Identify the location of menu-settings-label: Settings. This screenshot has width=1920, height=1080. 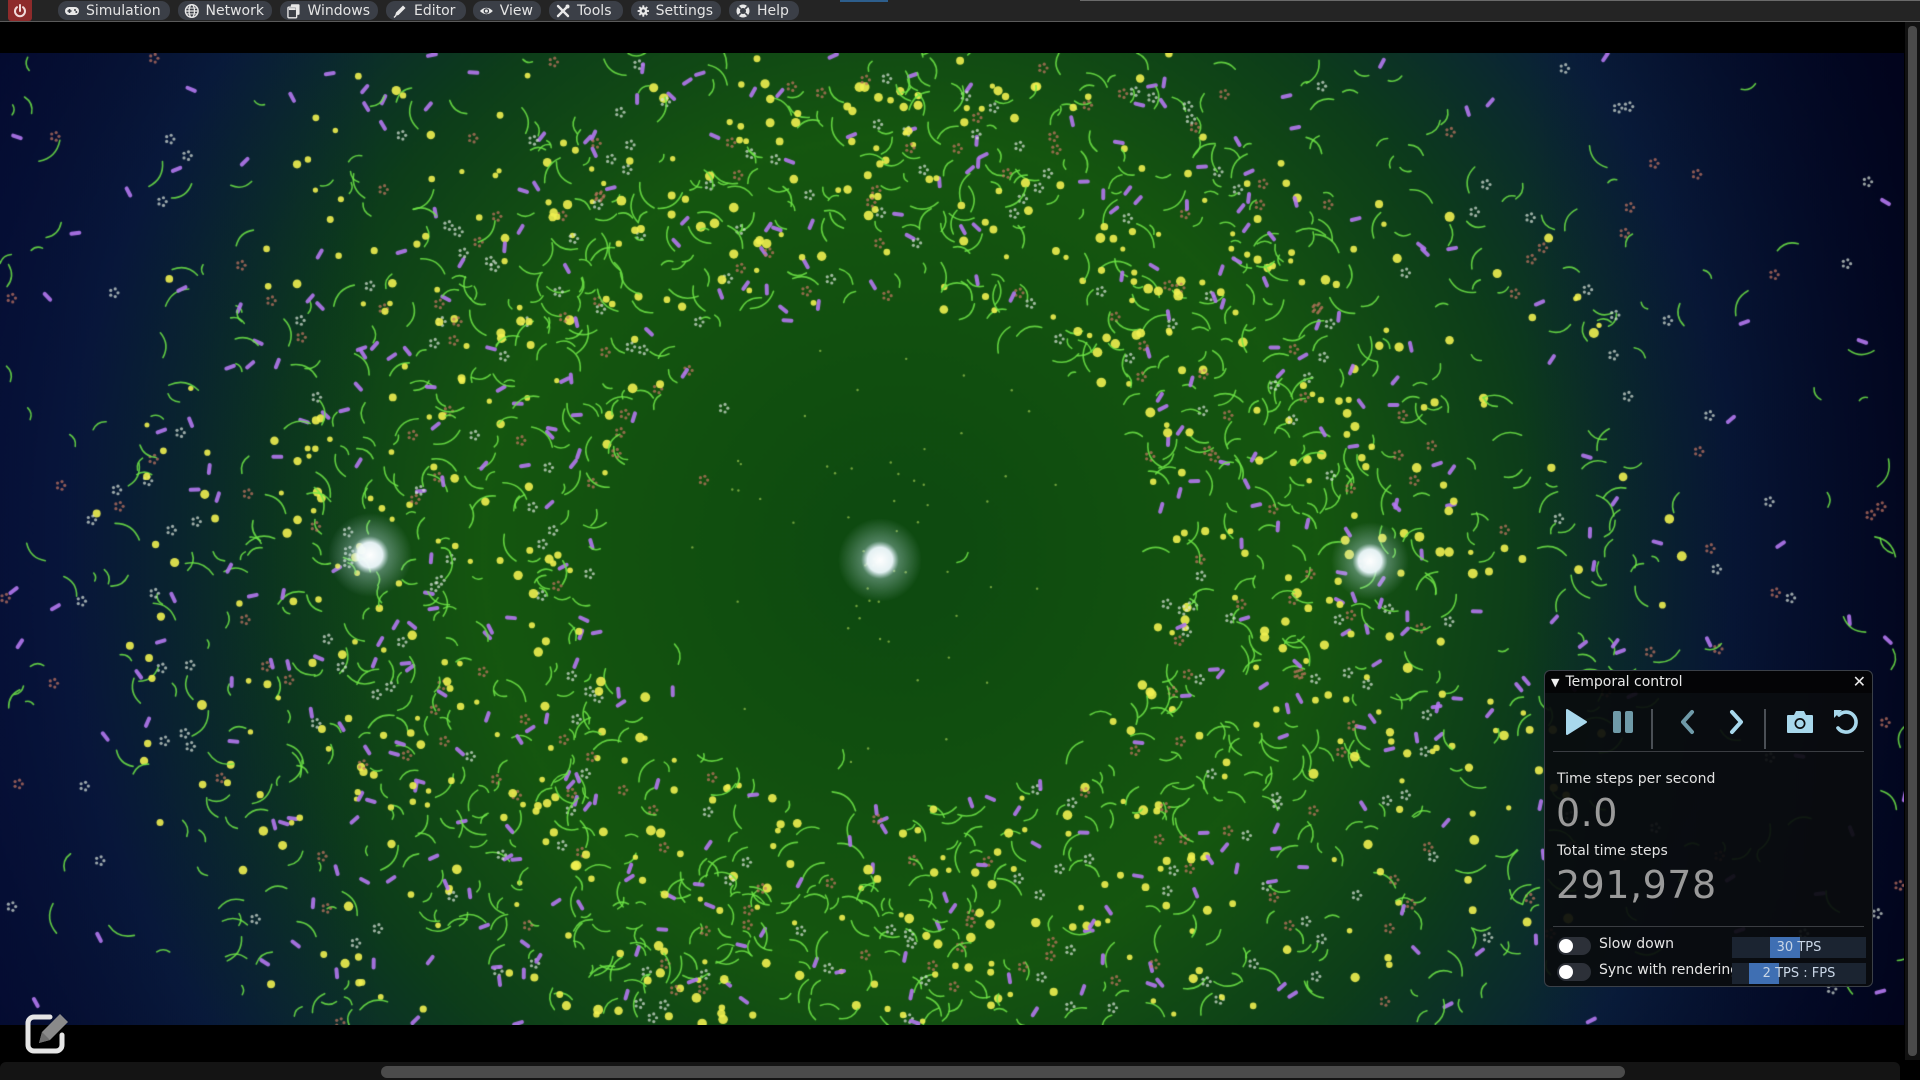
(684, 10).